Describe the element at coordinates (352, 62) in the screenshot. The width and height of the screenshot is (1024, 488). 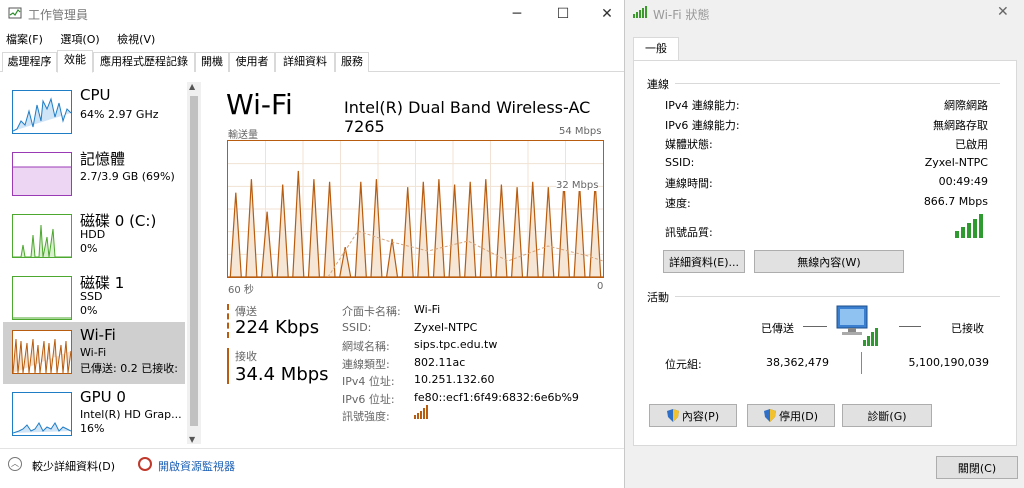
I see `tab-services: 服務` at that location.